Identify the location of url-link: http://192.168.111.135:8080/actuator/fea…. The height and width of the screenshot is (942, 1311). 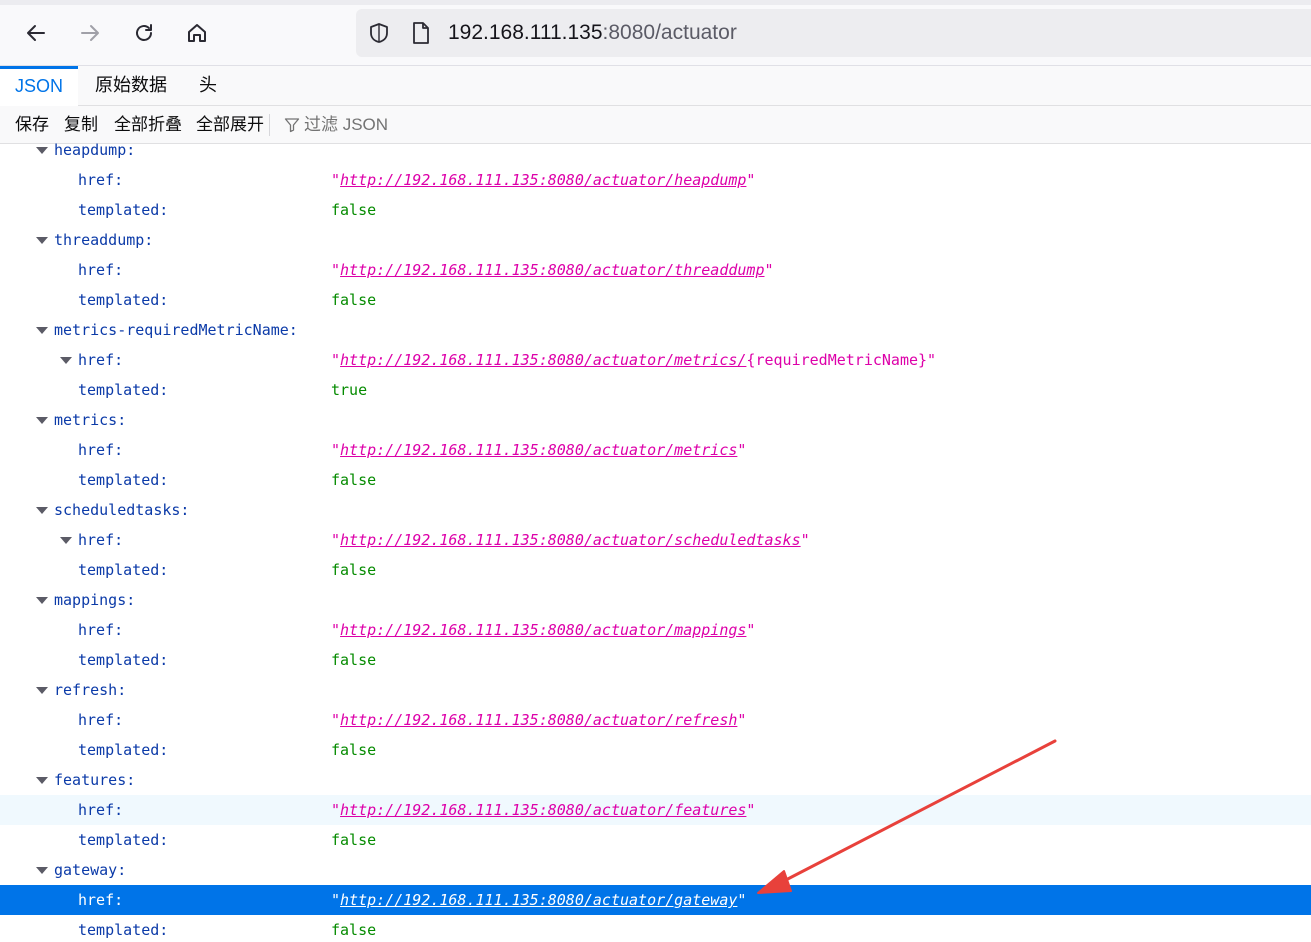
(543, 810).